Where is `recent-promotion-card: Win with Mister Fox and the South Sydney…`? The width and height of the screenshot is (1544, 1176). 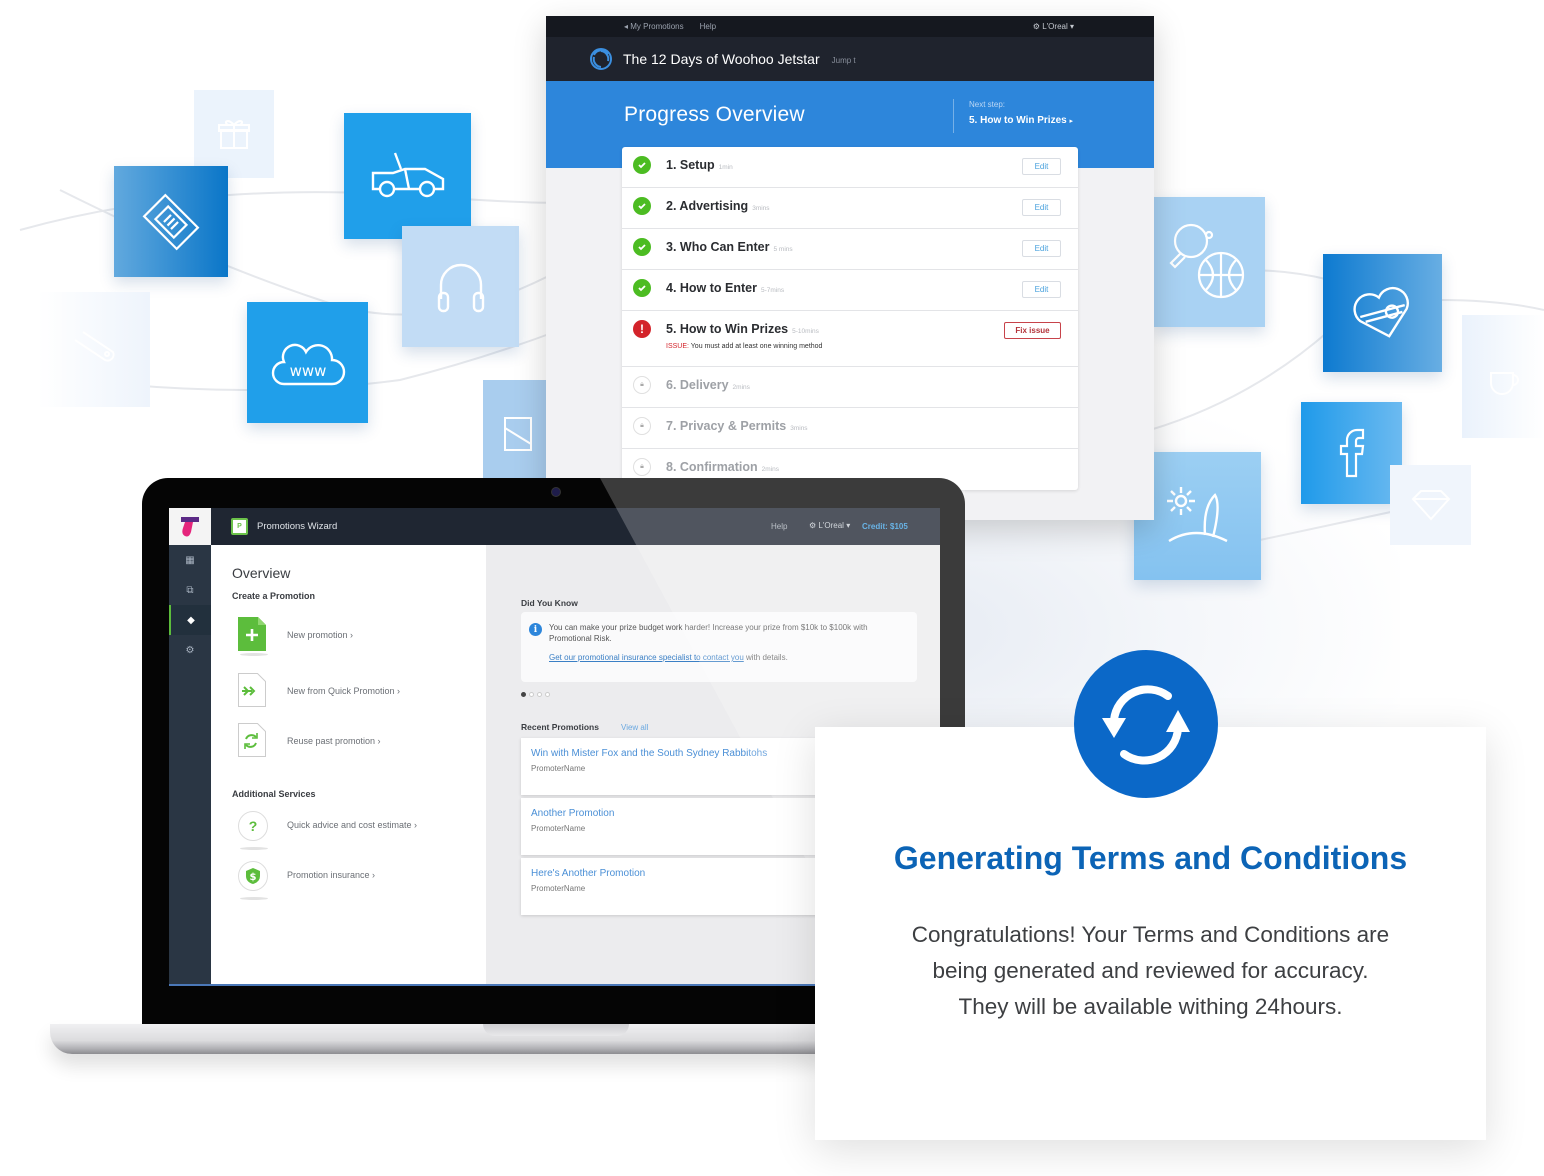 recent-promotion-card: Win with Mister Fox and the South Sydney… is located at coordinates (671, 766).